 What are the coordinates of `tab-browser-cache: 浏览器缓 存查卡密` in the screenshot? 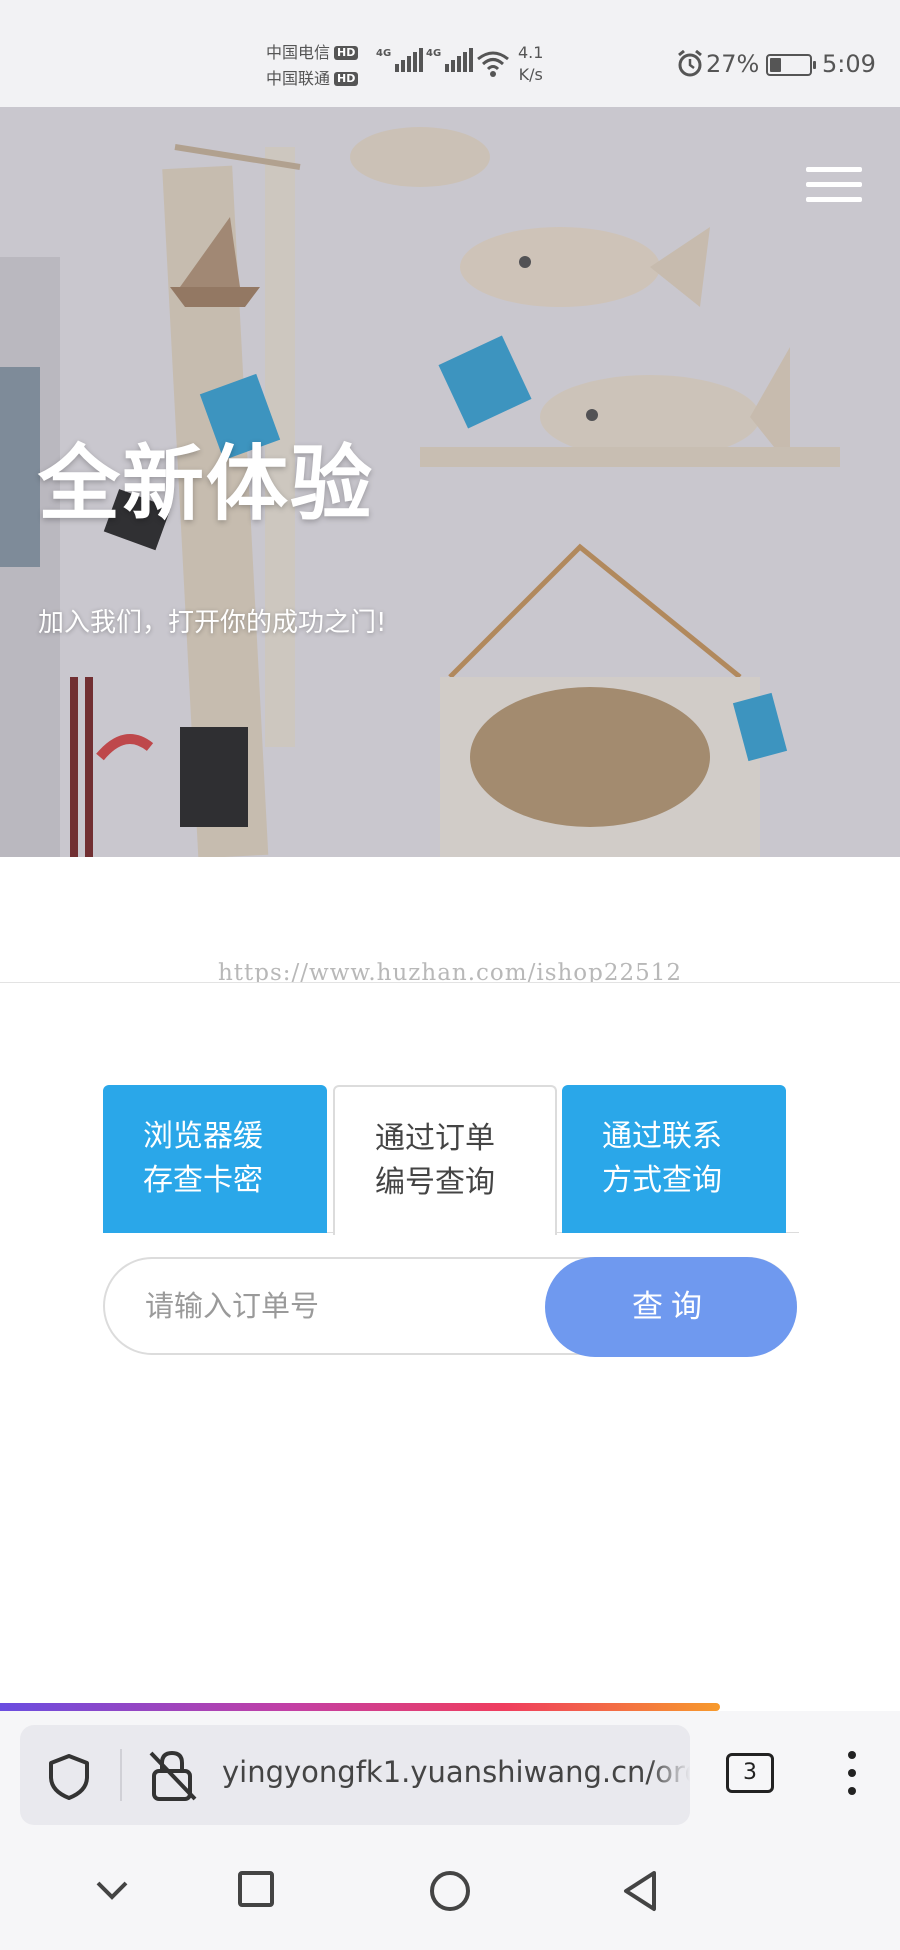 It's located at (215, 1159).